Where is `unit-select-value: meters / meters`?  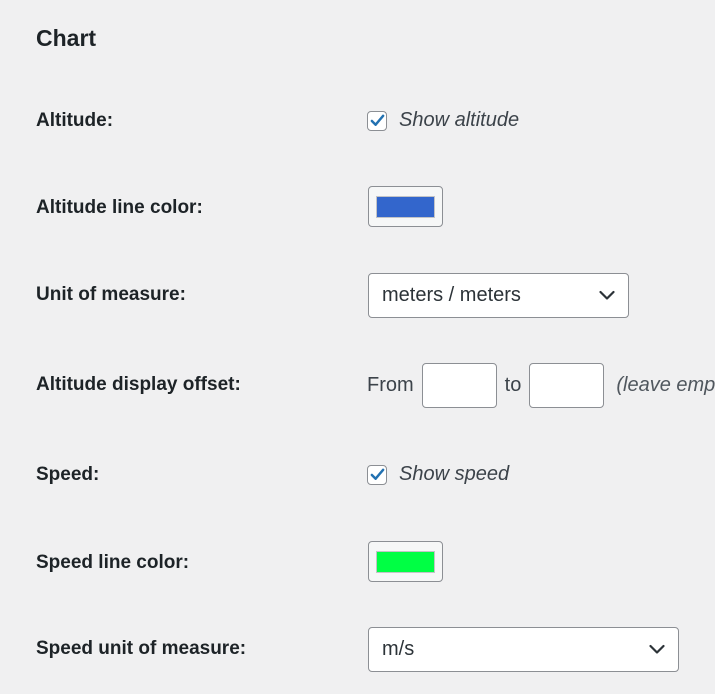 unit-select-value: meters / meters is located at coordinates (451, 295).